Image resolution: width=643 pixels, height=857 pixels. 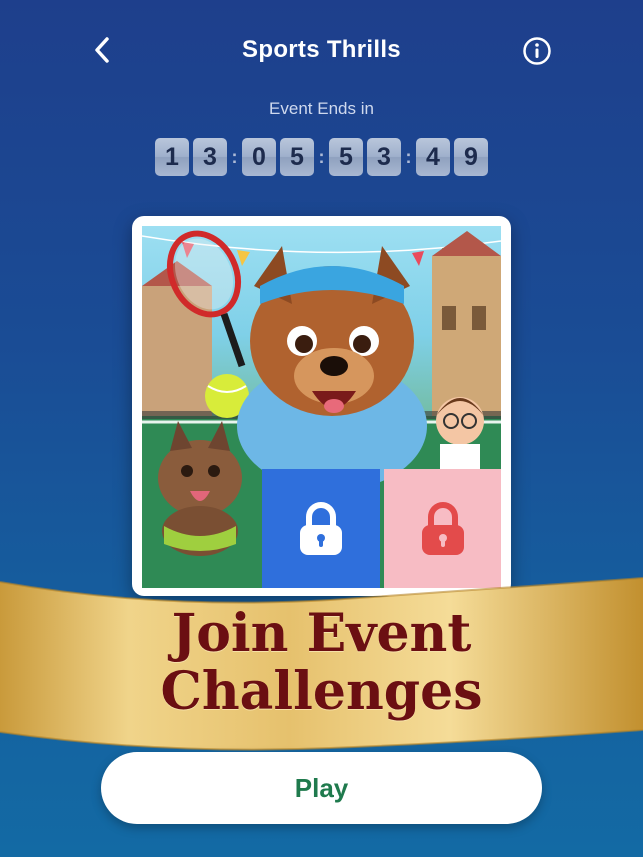 What do you see at coordinates (321, 633) in the screenshot?
I see `banner-title-line-1: Join Event` at bounding box center [321, 633].